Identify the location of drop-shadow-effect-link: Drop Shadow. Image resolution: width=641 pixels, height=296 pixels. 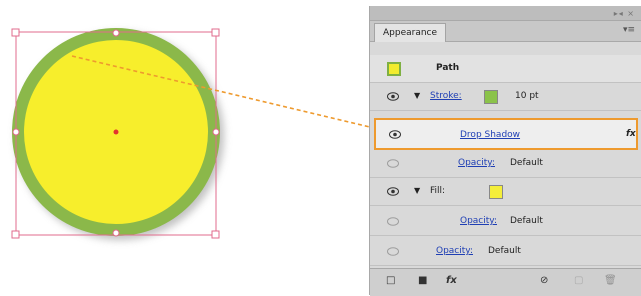
(490, 135).